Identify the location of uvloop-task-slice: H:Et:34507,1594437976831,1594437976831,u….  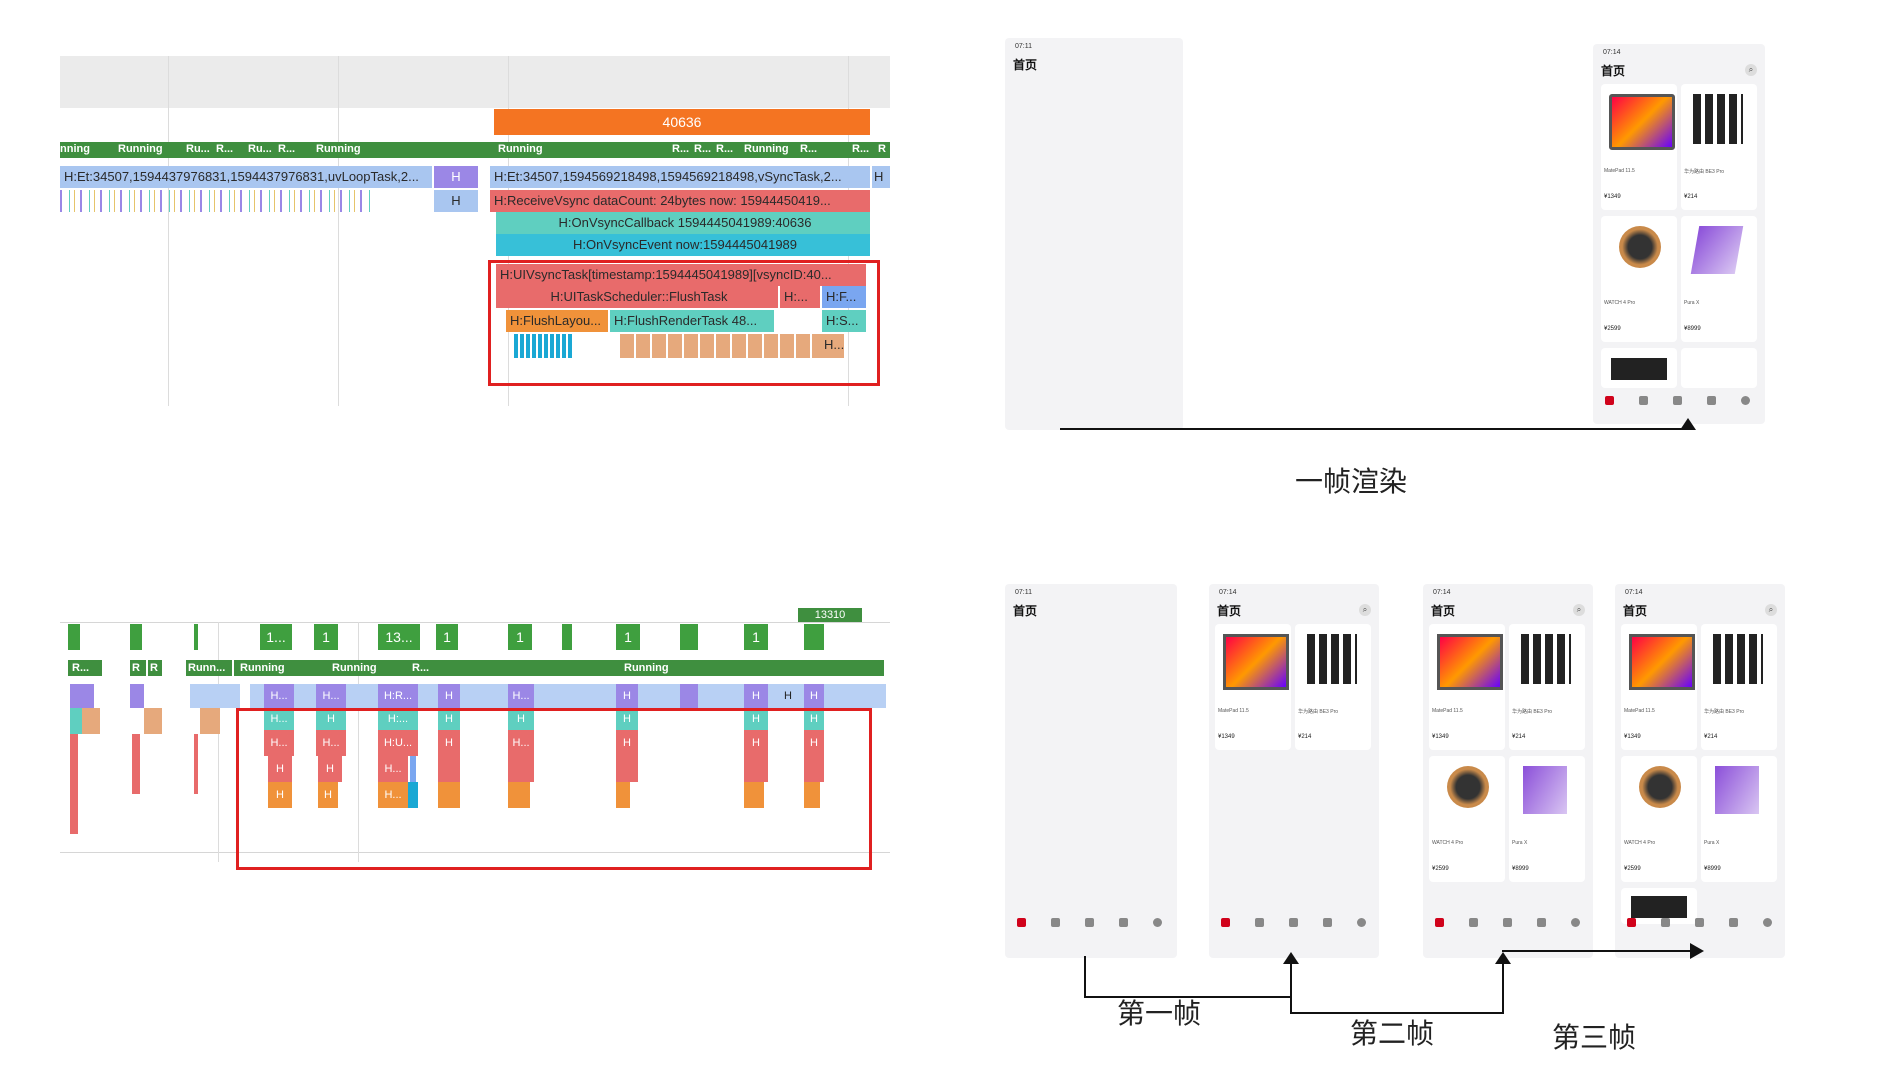
(246, 177).